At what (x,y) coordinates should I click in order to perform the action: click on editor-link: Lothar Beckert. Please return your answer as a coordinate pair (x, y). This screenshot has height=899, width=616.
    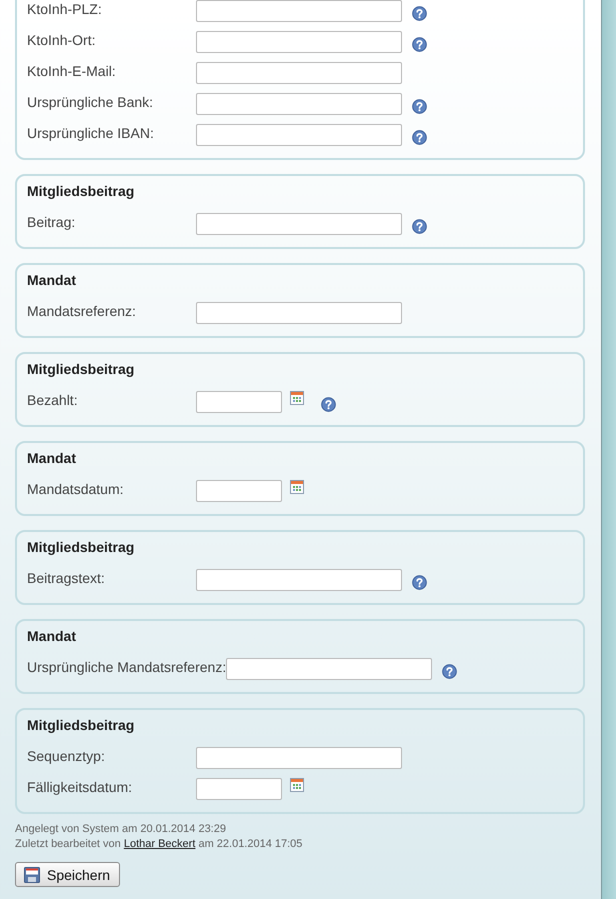
    Looking at the image, I should click on (160, 844).